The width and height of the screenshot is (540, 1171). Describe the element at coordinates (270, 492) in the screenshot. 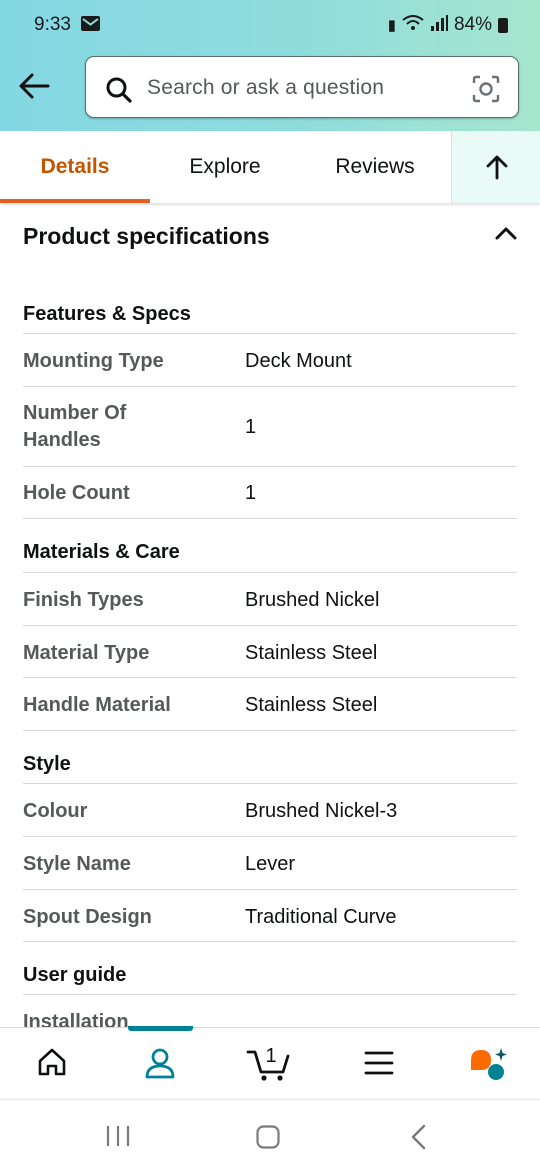

I see `spec-row: Hole Count 1` at that location.